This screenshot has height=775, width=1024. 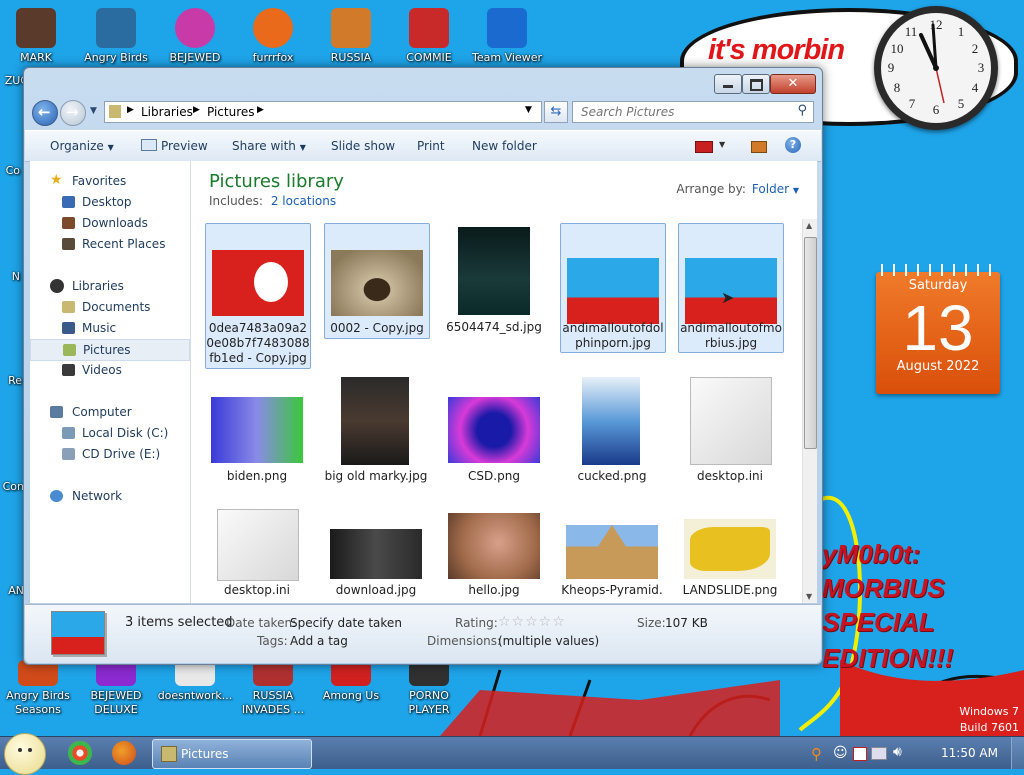 What do you see at coordinates (73, 113) in the screenshot?
I see `forward-button: →` at bounding box center [73, 113].